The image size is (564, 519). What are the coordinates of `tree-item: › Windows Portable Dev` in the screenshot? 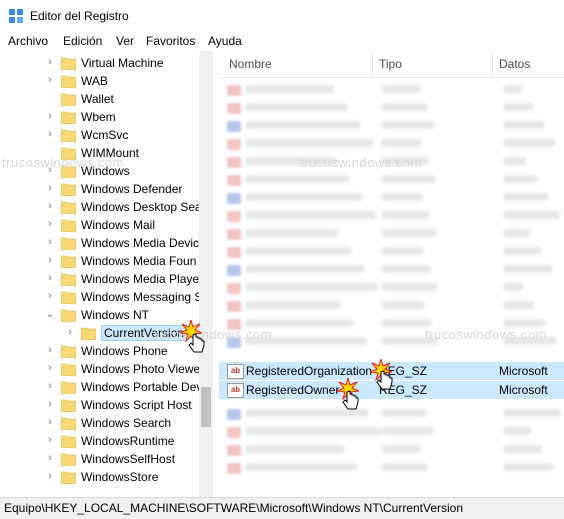 It's located at (101, 387).